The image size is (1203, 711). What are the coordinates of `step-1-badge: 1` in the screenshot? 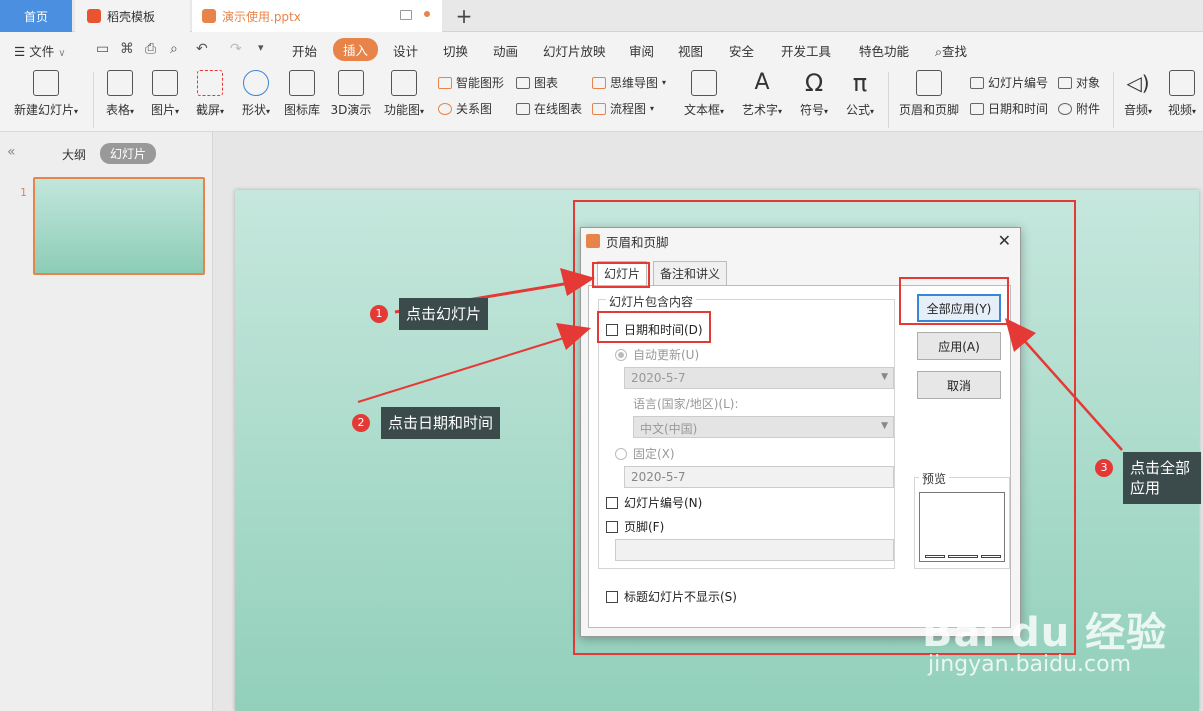 It's located at (379, 314).